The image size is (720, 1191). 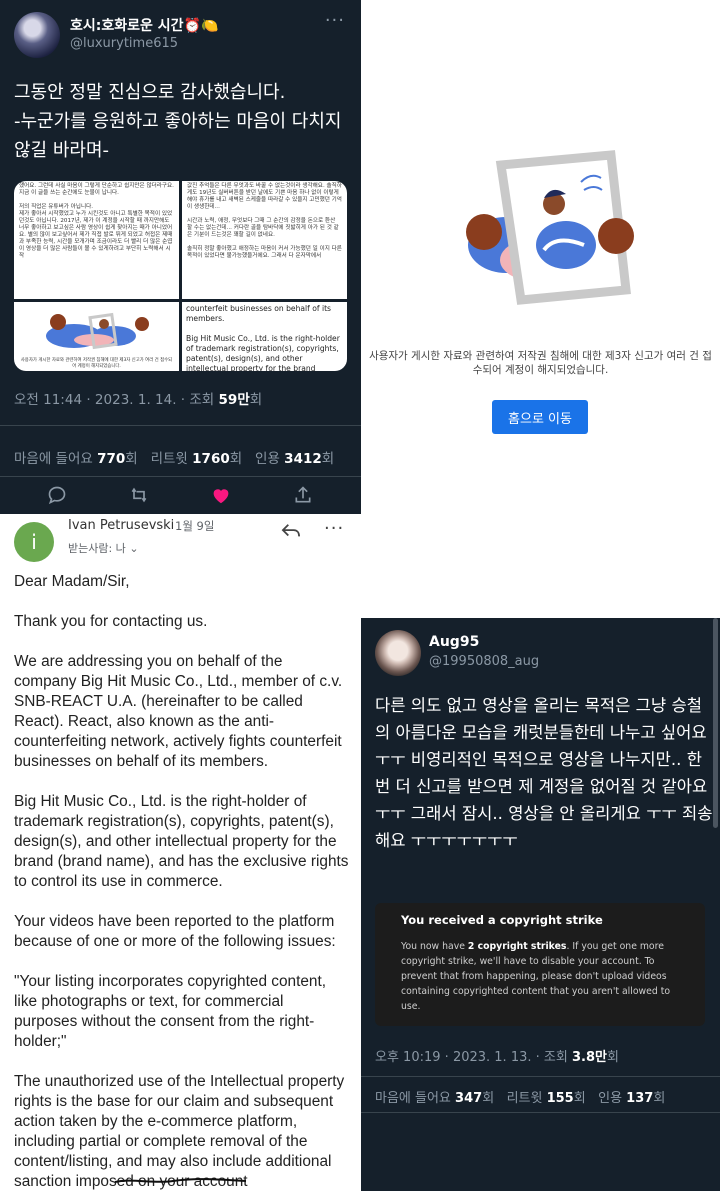 What do you see at coordinates (97, 548) in the screenshot?
I see `recipient-label: 받는사람: 나` at bounding box center [97, 548].